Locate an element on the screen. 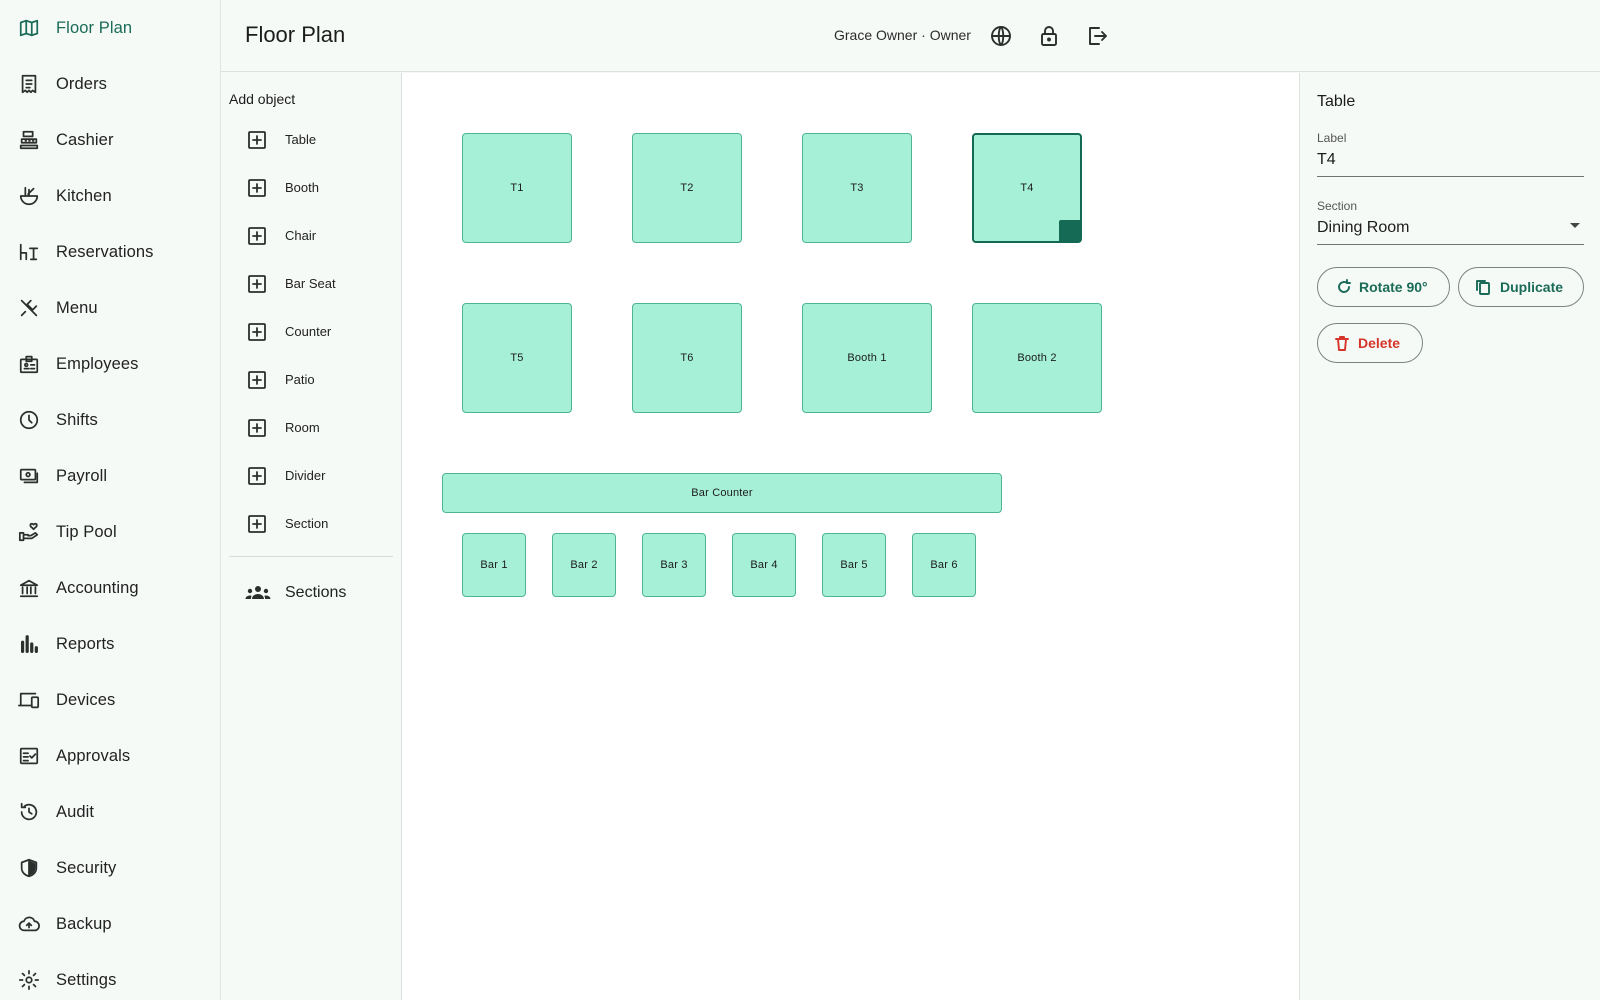 This screenshot has width=1600, height=1000. nav-item-reservations: Reservations is located at coordinates (110, 252).